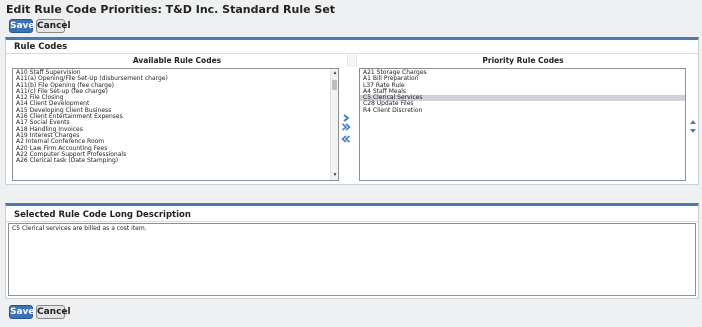 The height and width of the screenshot is (327, 702). What do you see at coordinates (334, 124) in the screenshot?
I see `available-list-scrollbar: ▲ ▼` at bounding box center [334, 124].